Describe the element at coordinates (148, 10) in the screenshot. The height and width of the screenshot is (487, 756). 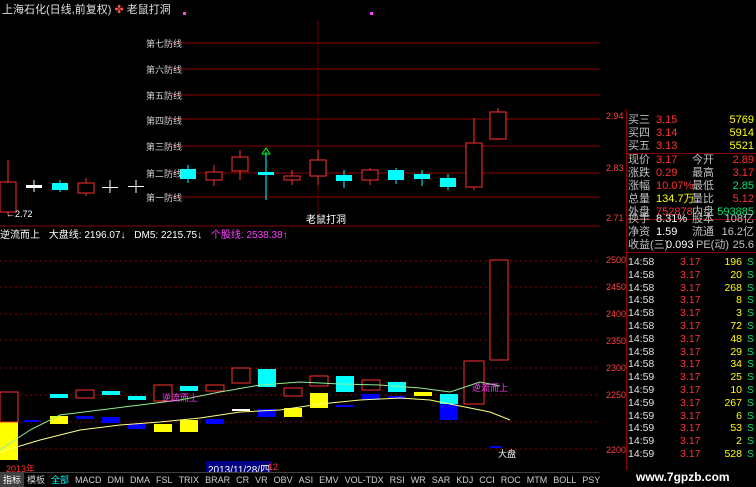
I see `indicator-title: 老鼠打洞` at that location.